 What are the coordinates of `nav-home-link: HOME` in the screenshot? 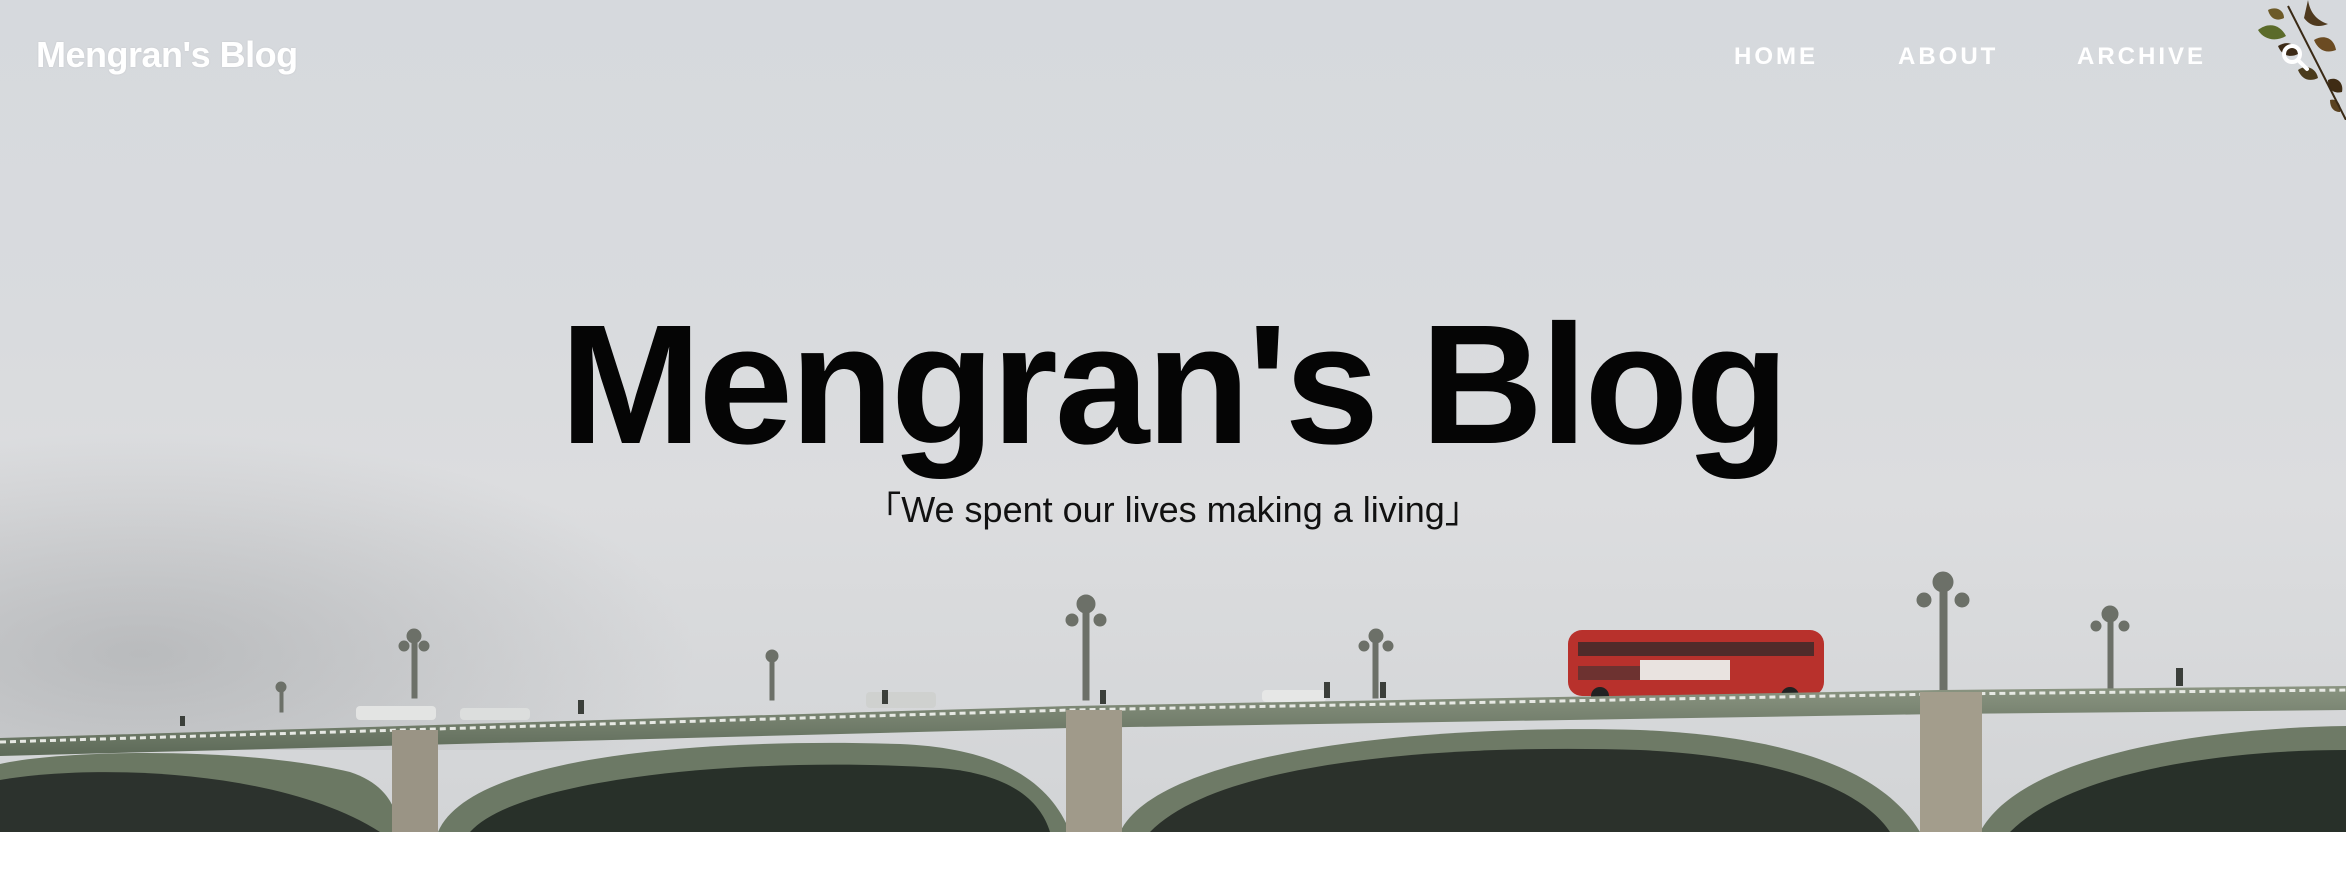 It's located at (1776, 57).